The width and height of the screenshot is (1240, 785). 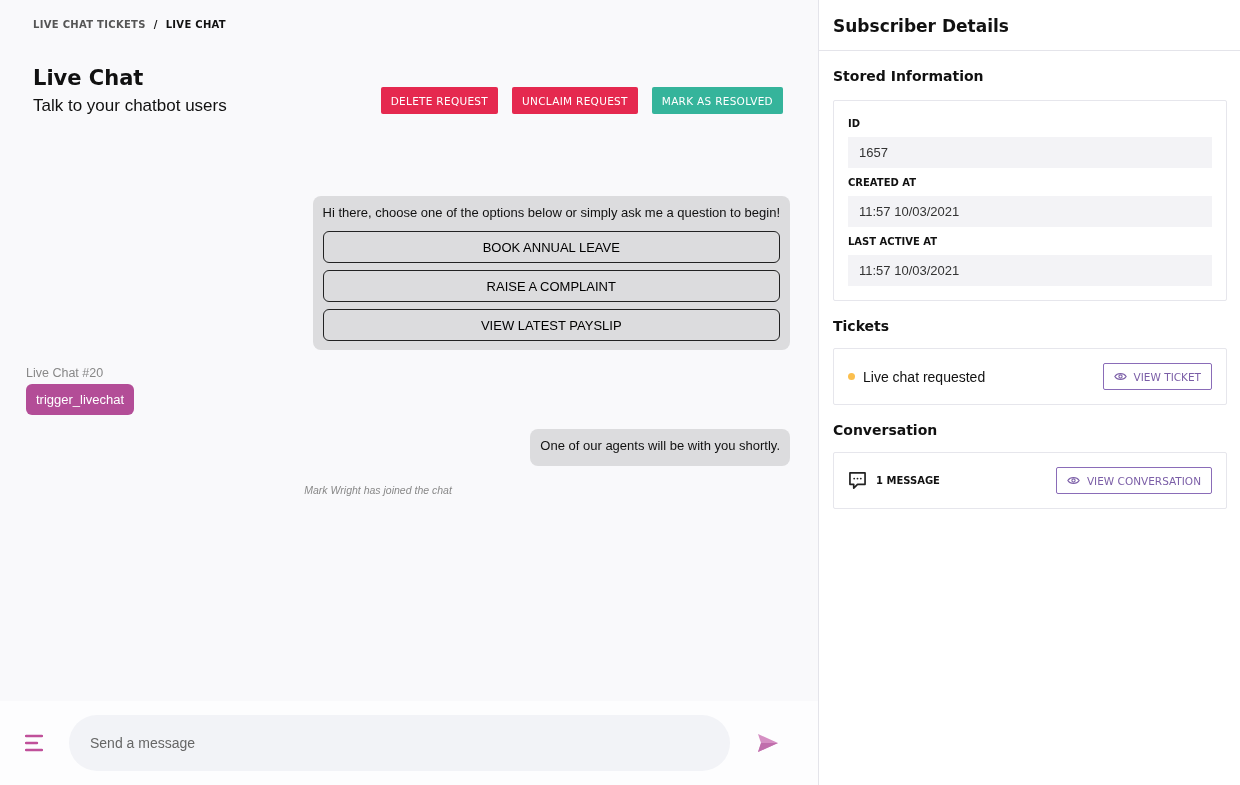 What do you see at coordinates (893, 241) in the screenshot?
I see `field-label: LAST ACTIVE AT` at bounding box center [893, 241].